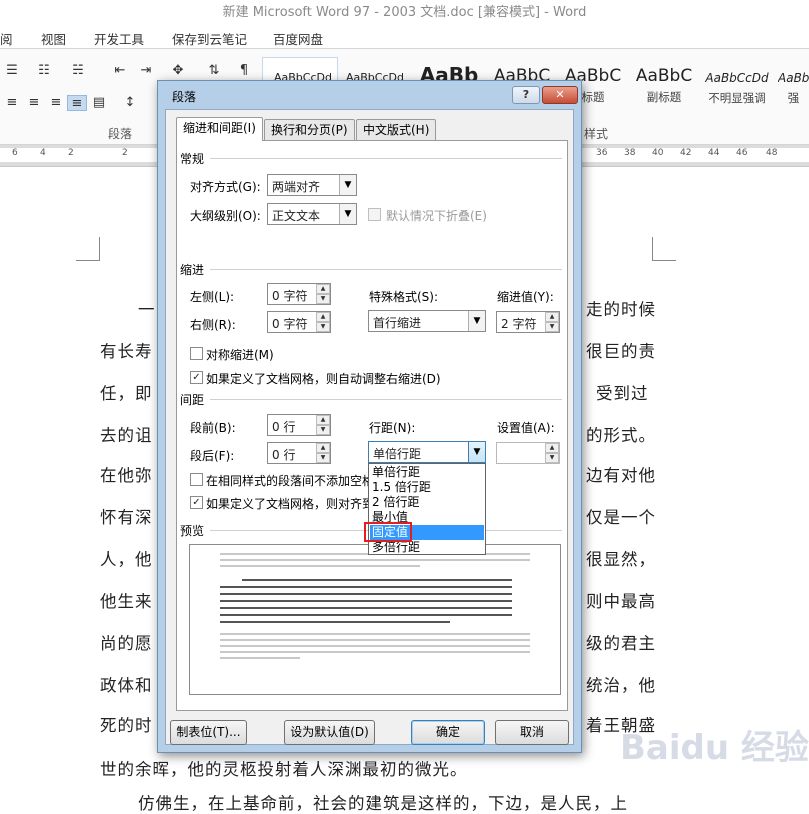  What do you see at coordinates (299, 322) in the screenshot?
I see `indent-right-spinner: 0 字符 ▲ ▼` at bounding box center [299, 322].